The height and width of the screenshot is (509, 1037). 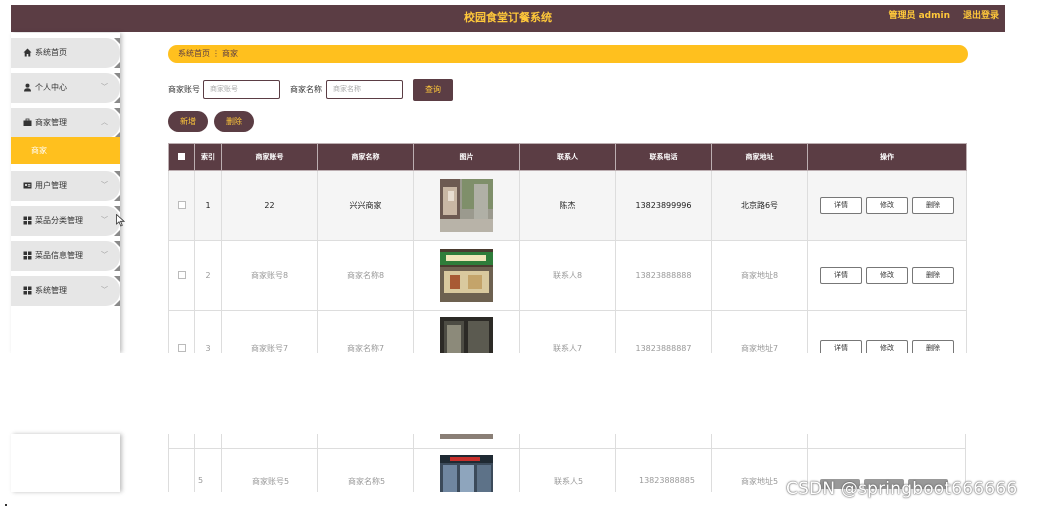 I want to click on sidebar-item-profile: 个人中心 ﹀, so click(x=65, y=88).